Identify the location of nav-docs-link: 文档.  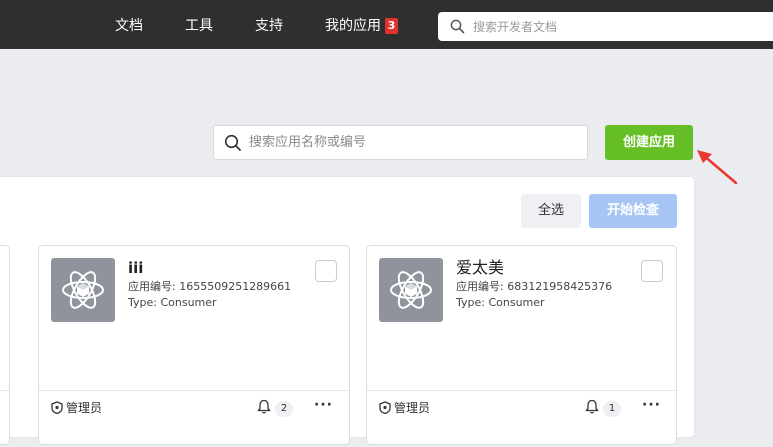
(129, 26).